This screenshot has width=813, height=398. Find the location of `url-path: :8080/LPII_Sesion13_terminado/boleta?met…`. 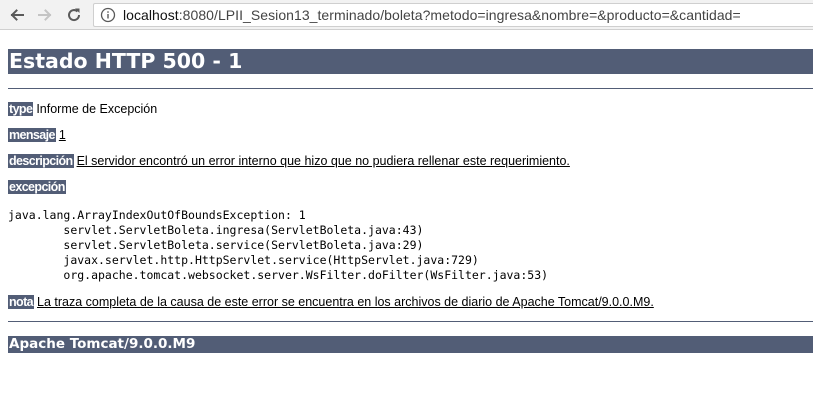

url-path: :8080/LPII_Sesion13_terminado/boleta?met… is located at coordinates (459, 15).